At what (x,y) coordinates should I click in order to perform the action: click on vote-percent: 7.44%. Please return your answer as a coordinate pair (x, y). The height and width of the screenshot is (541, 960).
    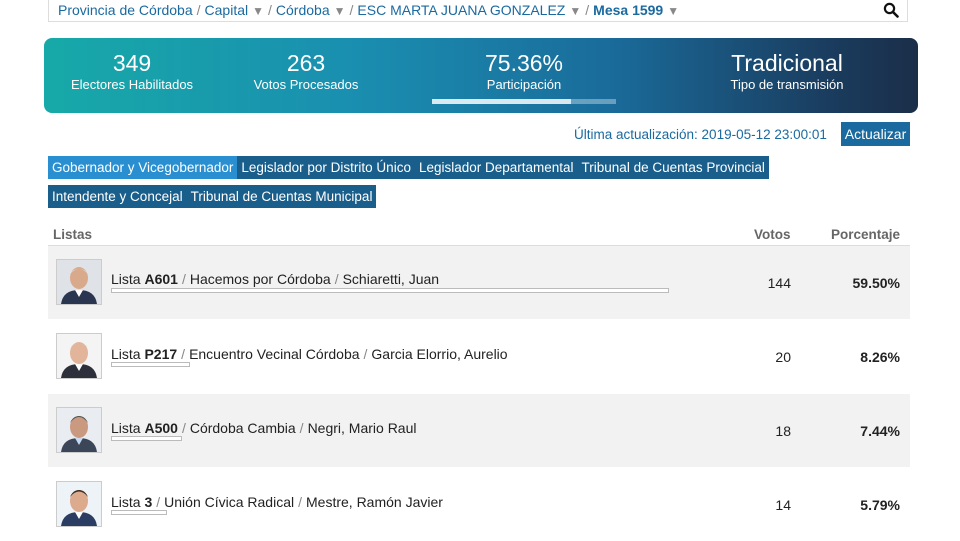
    Looking at the image, I should click on (880, 431).